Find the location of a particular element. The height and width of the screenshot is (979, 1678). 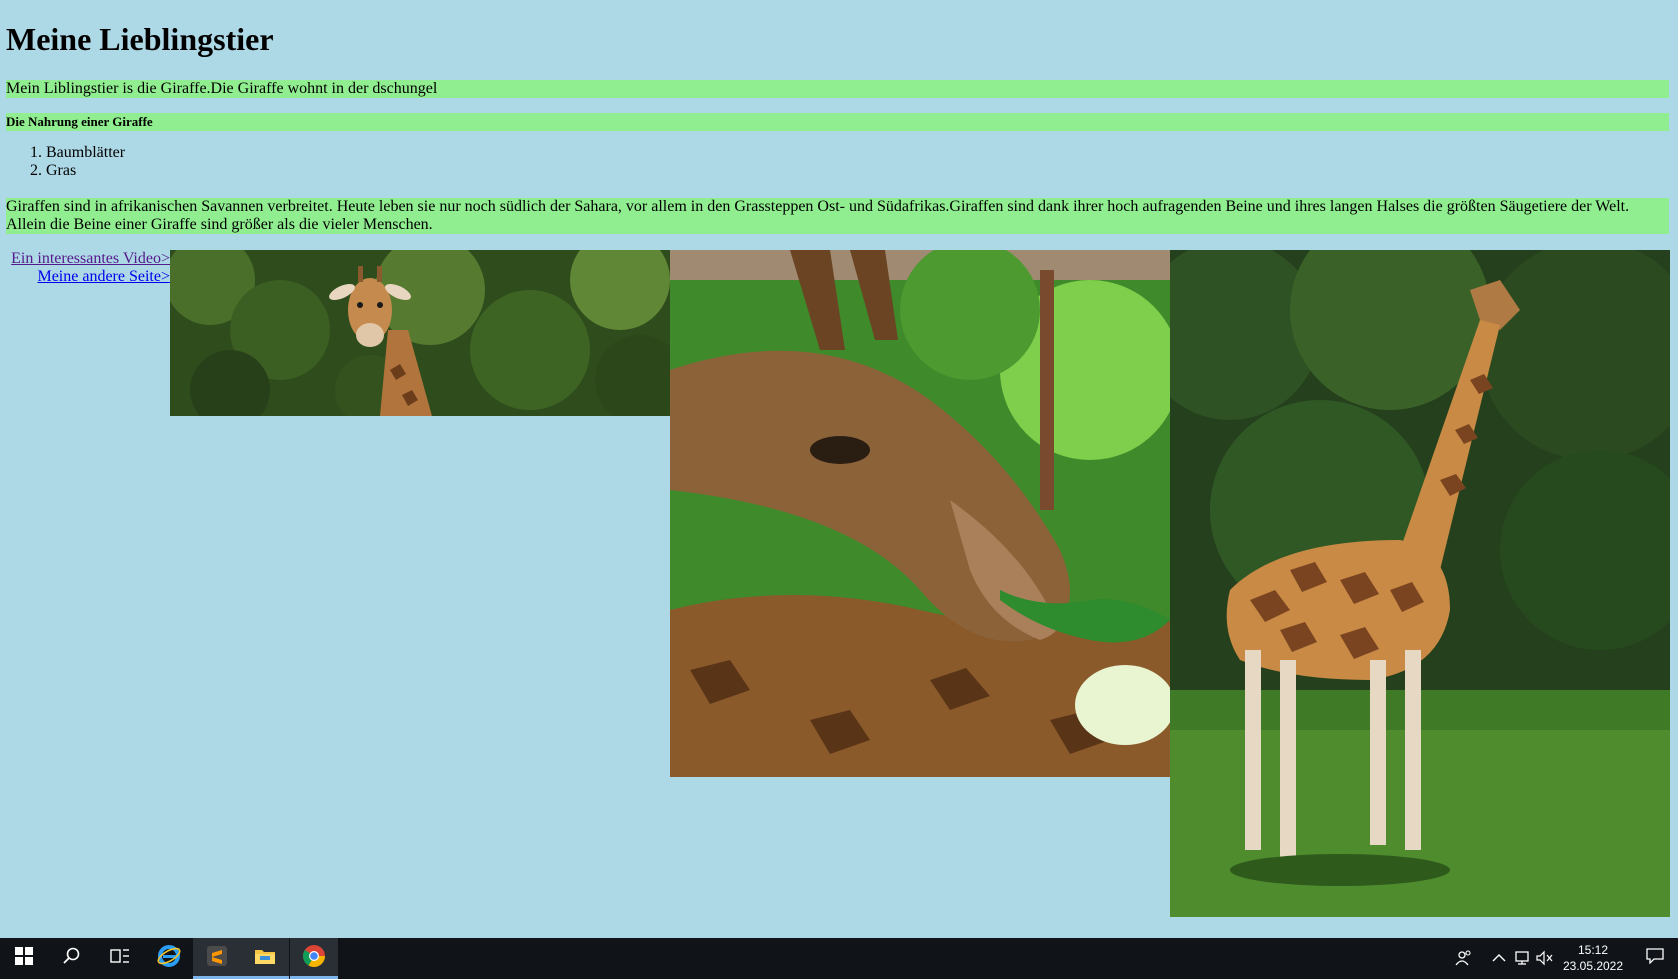

food-list: Baumblätter Gras is located at coordinates (65, 162).